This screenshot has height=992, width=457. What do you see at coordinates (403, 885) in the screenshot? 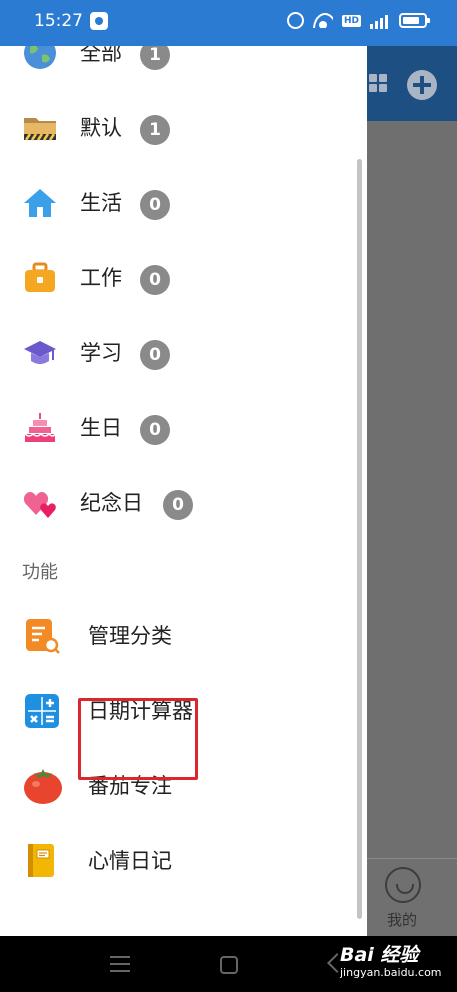
I see `me-smile-icon` at bounding box center [403, 885].